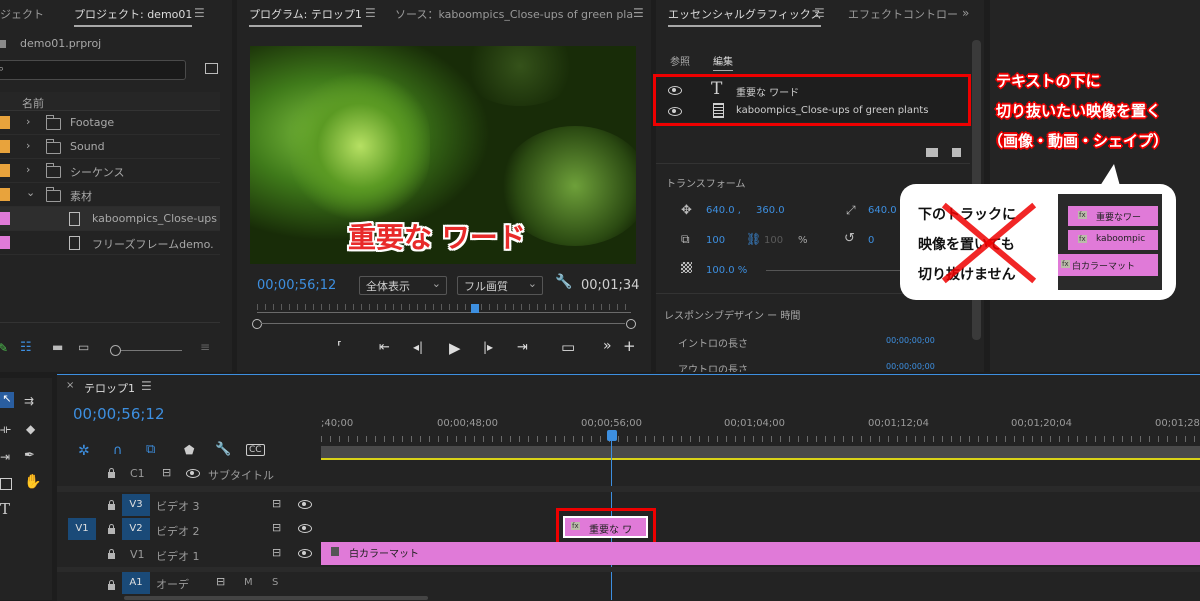  Describe the element at coordinates (205, 347) in the screenshot. I see `sort-icon: ≡` at that location.